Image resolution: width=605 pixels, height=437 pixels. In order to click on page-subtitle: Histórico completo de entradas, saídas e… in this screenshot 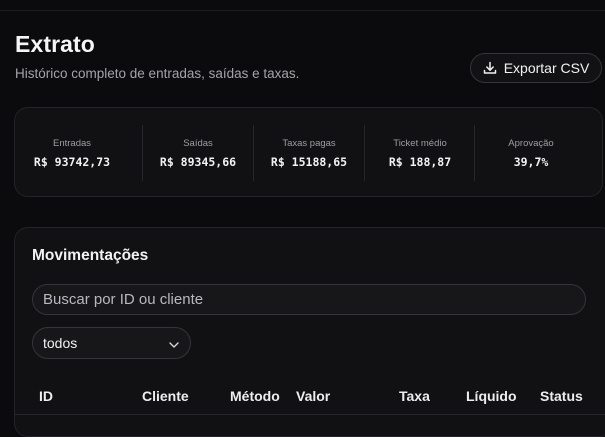, I will do `click(157, 73)`.